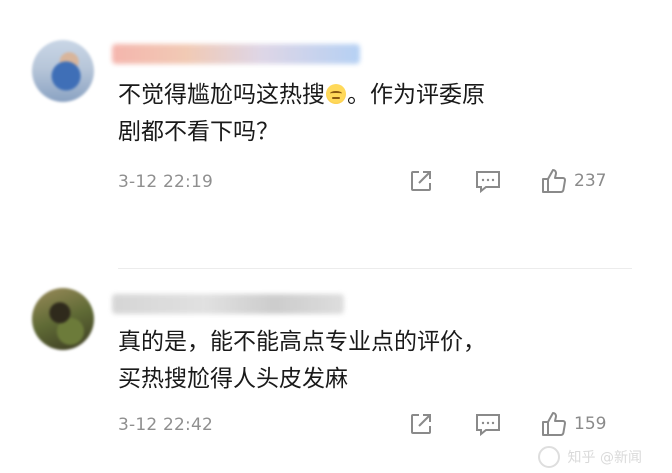 The height and width of the screenshot is (473, 672). What do you see at coordinates (416, 95) in the screenshot?
I see `comment-text-line1b: 。作为评委原` at bounding box center [416, 95].